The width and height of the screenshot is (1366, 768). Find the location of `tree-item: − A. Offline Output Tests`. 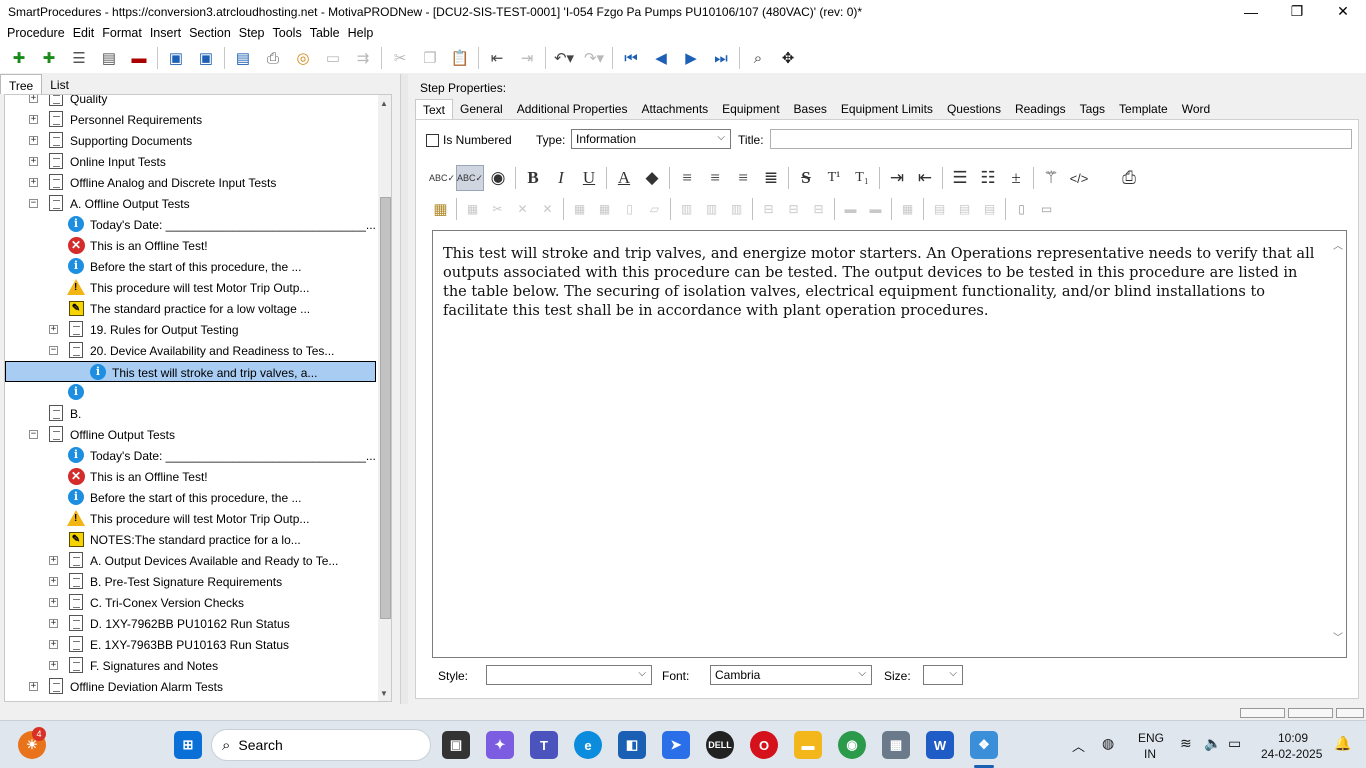

tree-item: − A. Offline Output Tests is located at coordinates (190, 204).